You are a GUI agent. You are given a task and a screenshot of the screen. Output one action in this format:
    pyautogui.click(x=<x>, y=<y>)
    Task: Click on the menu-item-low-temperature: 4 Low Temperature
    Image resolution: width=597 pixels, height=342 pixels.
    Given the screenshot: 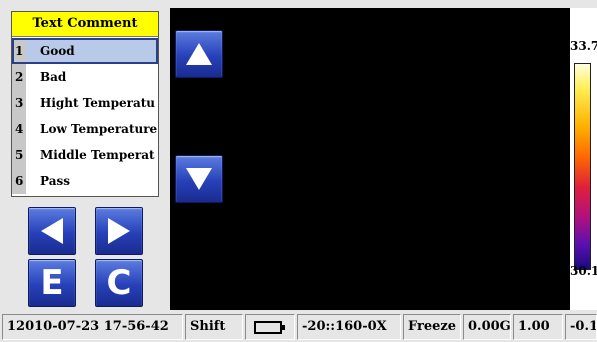 What is the action you would take?
    pyautogui.click(x=85, y=129)
    